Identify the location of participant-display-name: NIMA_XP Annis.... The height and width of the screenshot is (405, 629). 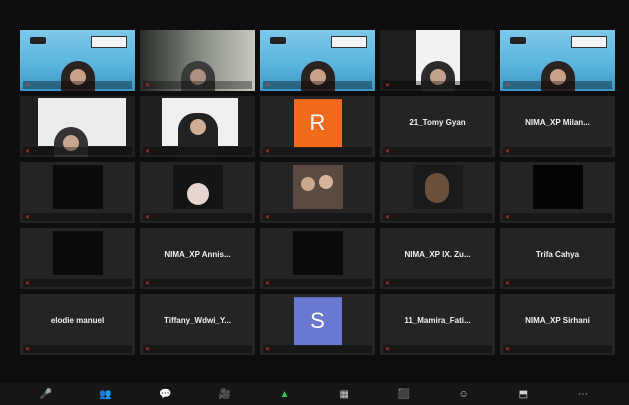
(197, 254).